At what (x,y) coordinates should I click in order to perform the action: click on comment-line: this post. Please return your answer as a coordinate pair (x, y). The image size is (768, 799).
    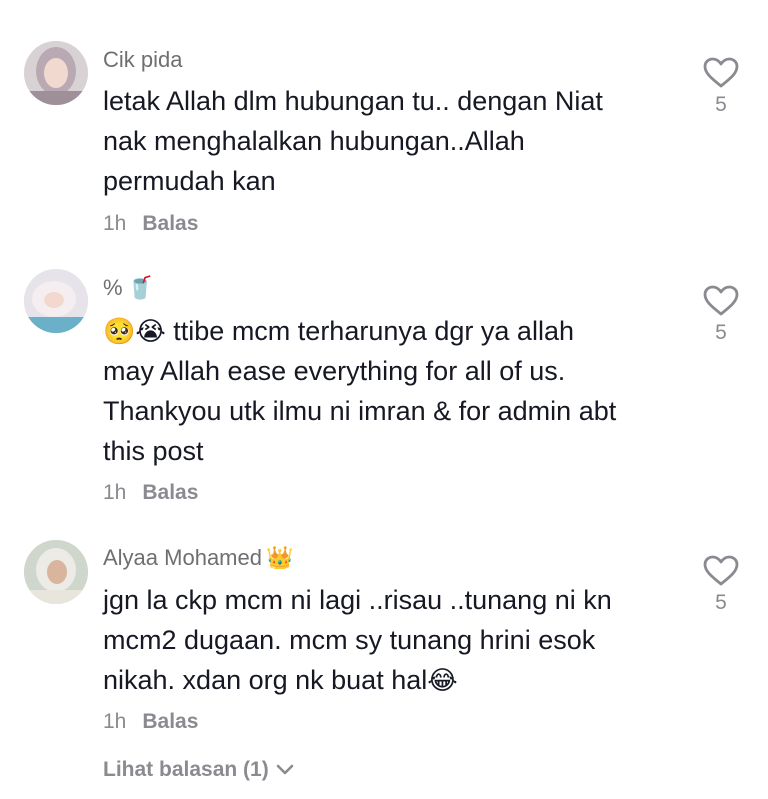
    Looking at the image, I should click on (153, 451).